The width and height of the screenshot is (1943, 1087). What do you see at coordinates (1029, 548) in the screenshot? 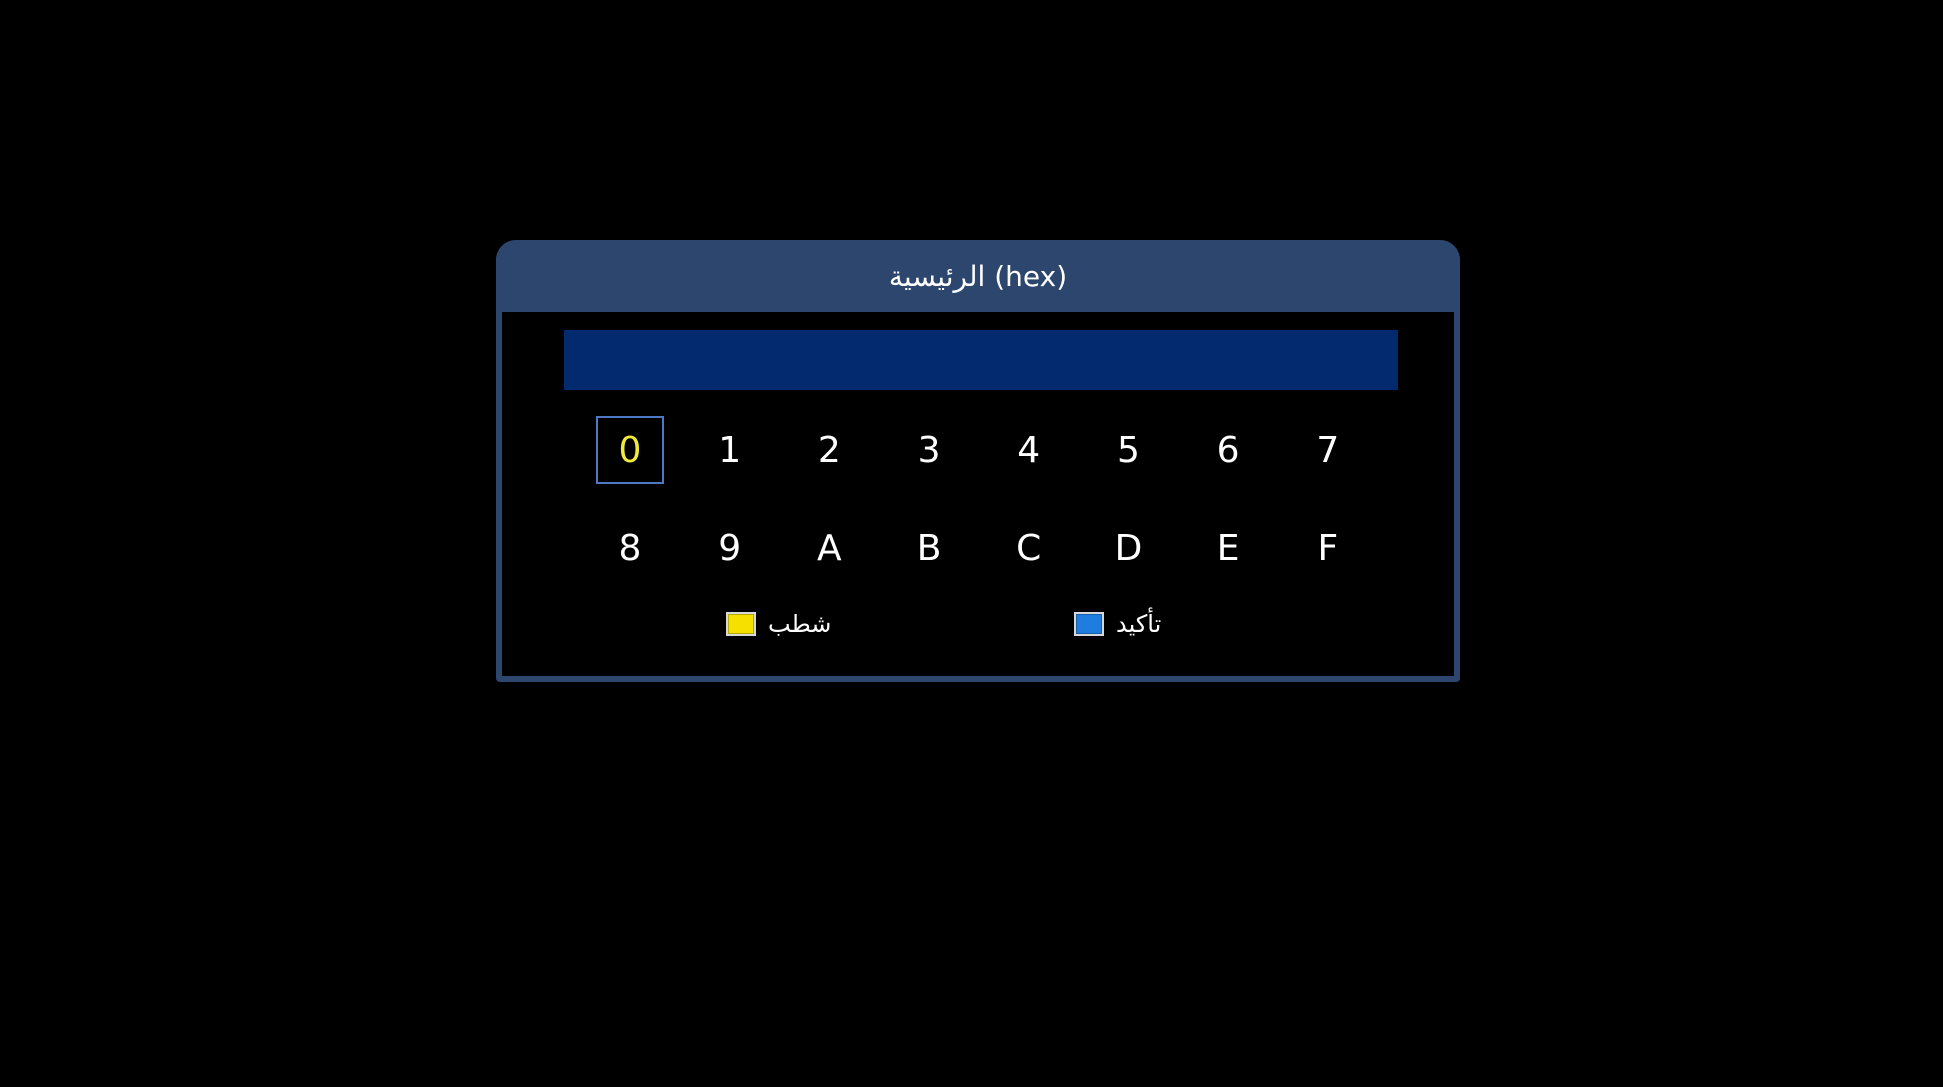
I see `key-c: C` at bounding box center [1029, 548].